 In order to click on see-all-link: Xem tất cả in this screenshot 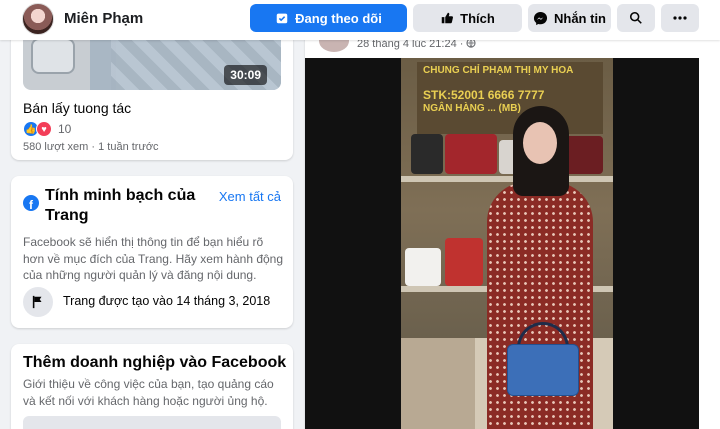, I will do `click(250, 196)`.